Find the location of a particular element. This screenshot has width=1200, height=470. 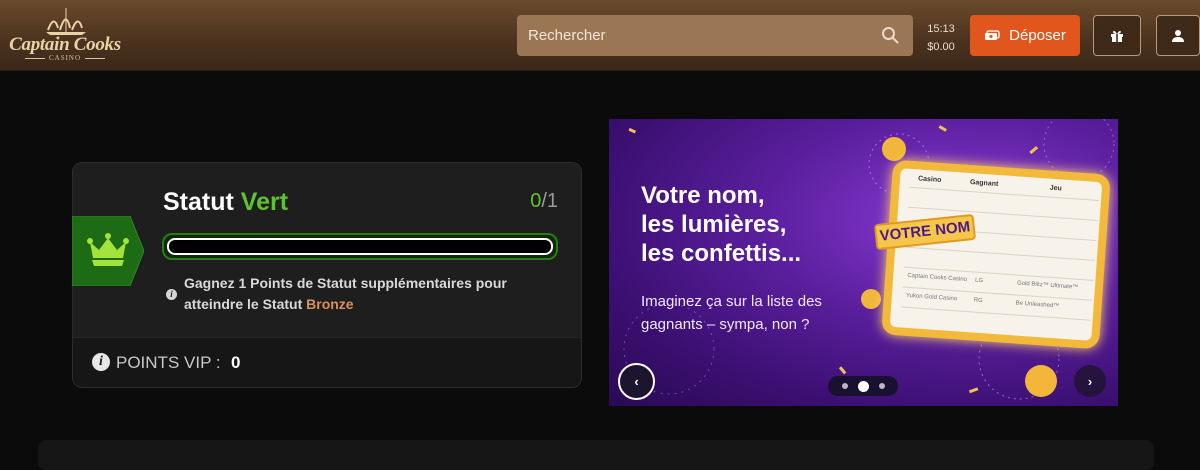

casino-logo: Captain Cooks CASINO is located at coordinates (65, 36).